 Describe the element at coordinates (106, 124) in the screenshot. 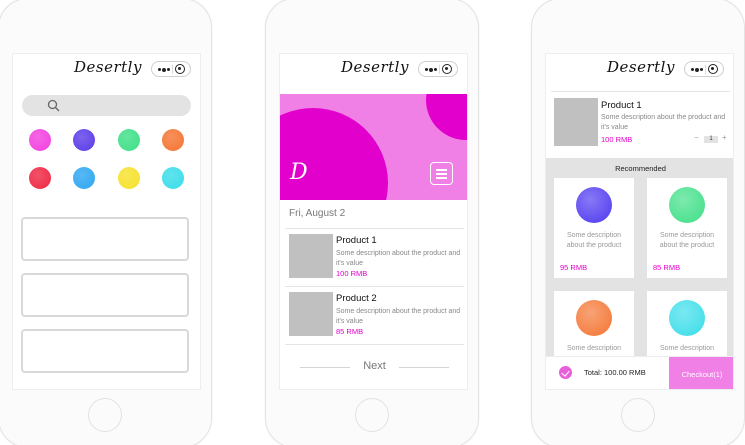

I see `color-swatches` at that location.